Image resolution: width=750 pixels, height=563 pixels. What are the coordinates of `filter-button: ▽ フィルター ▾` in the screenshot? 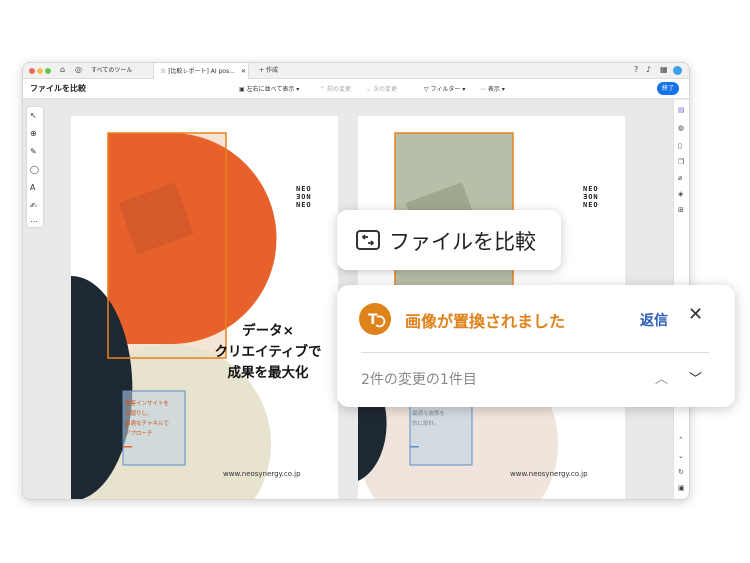 It's located at (444, 88).